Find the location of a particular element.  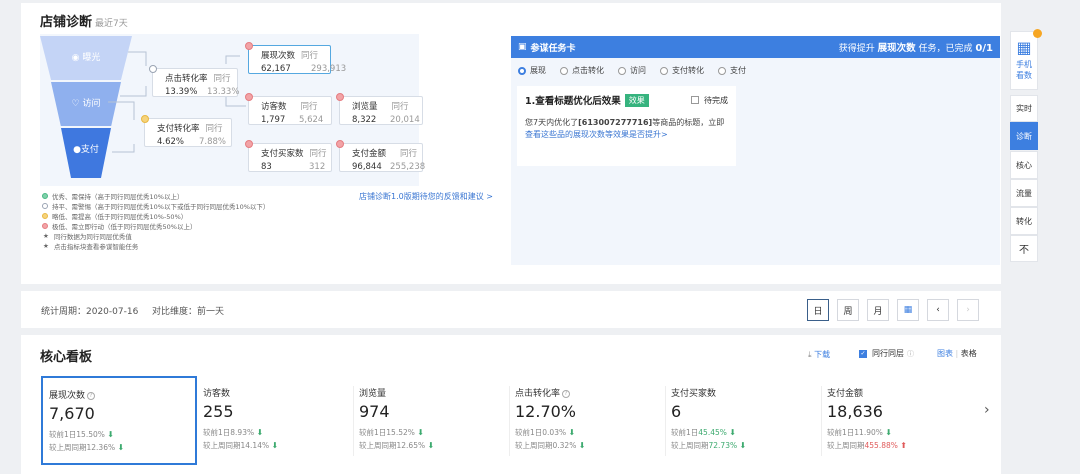

feedback-link: 店铺诊断1.0版期待您的反馈和建议 > is located at coordinates (426, 196).